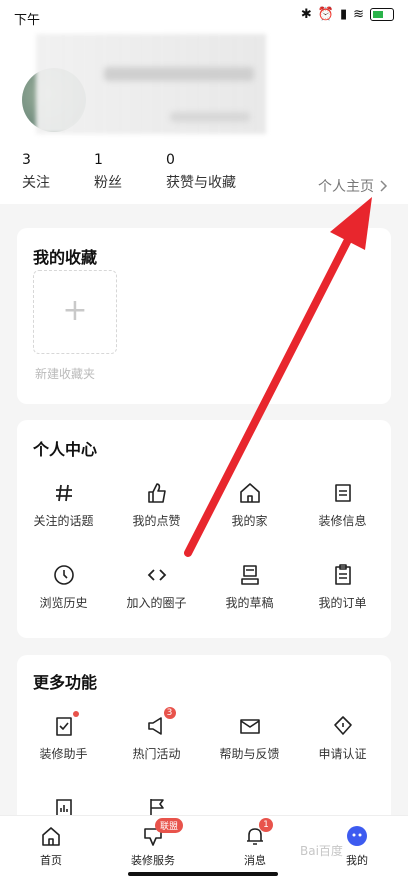 This screenshot has height=884, width=408. I want to click on megaphone-icon: 3, so click(160, 723).